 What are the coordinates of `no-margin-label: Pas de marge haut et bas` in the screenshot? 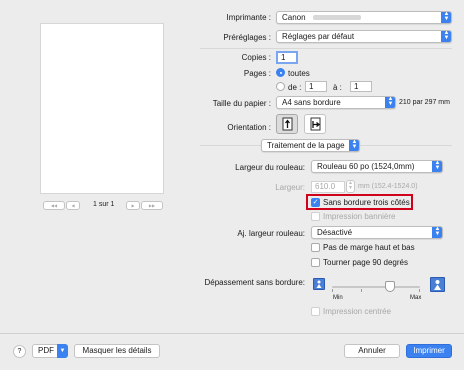 It's located at (369, 247).